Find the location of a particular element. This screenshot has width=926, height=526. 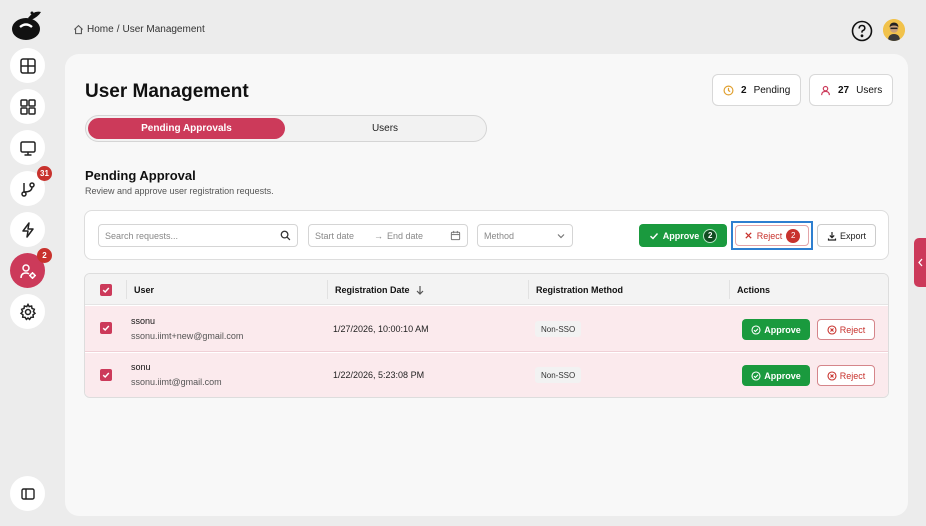

column-header-user: User is located at coordinates (140, 289).